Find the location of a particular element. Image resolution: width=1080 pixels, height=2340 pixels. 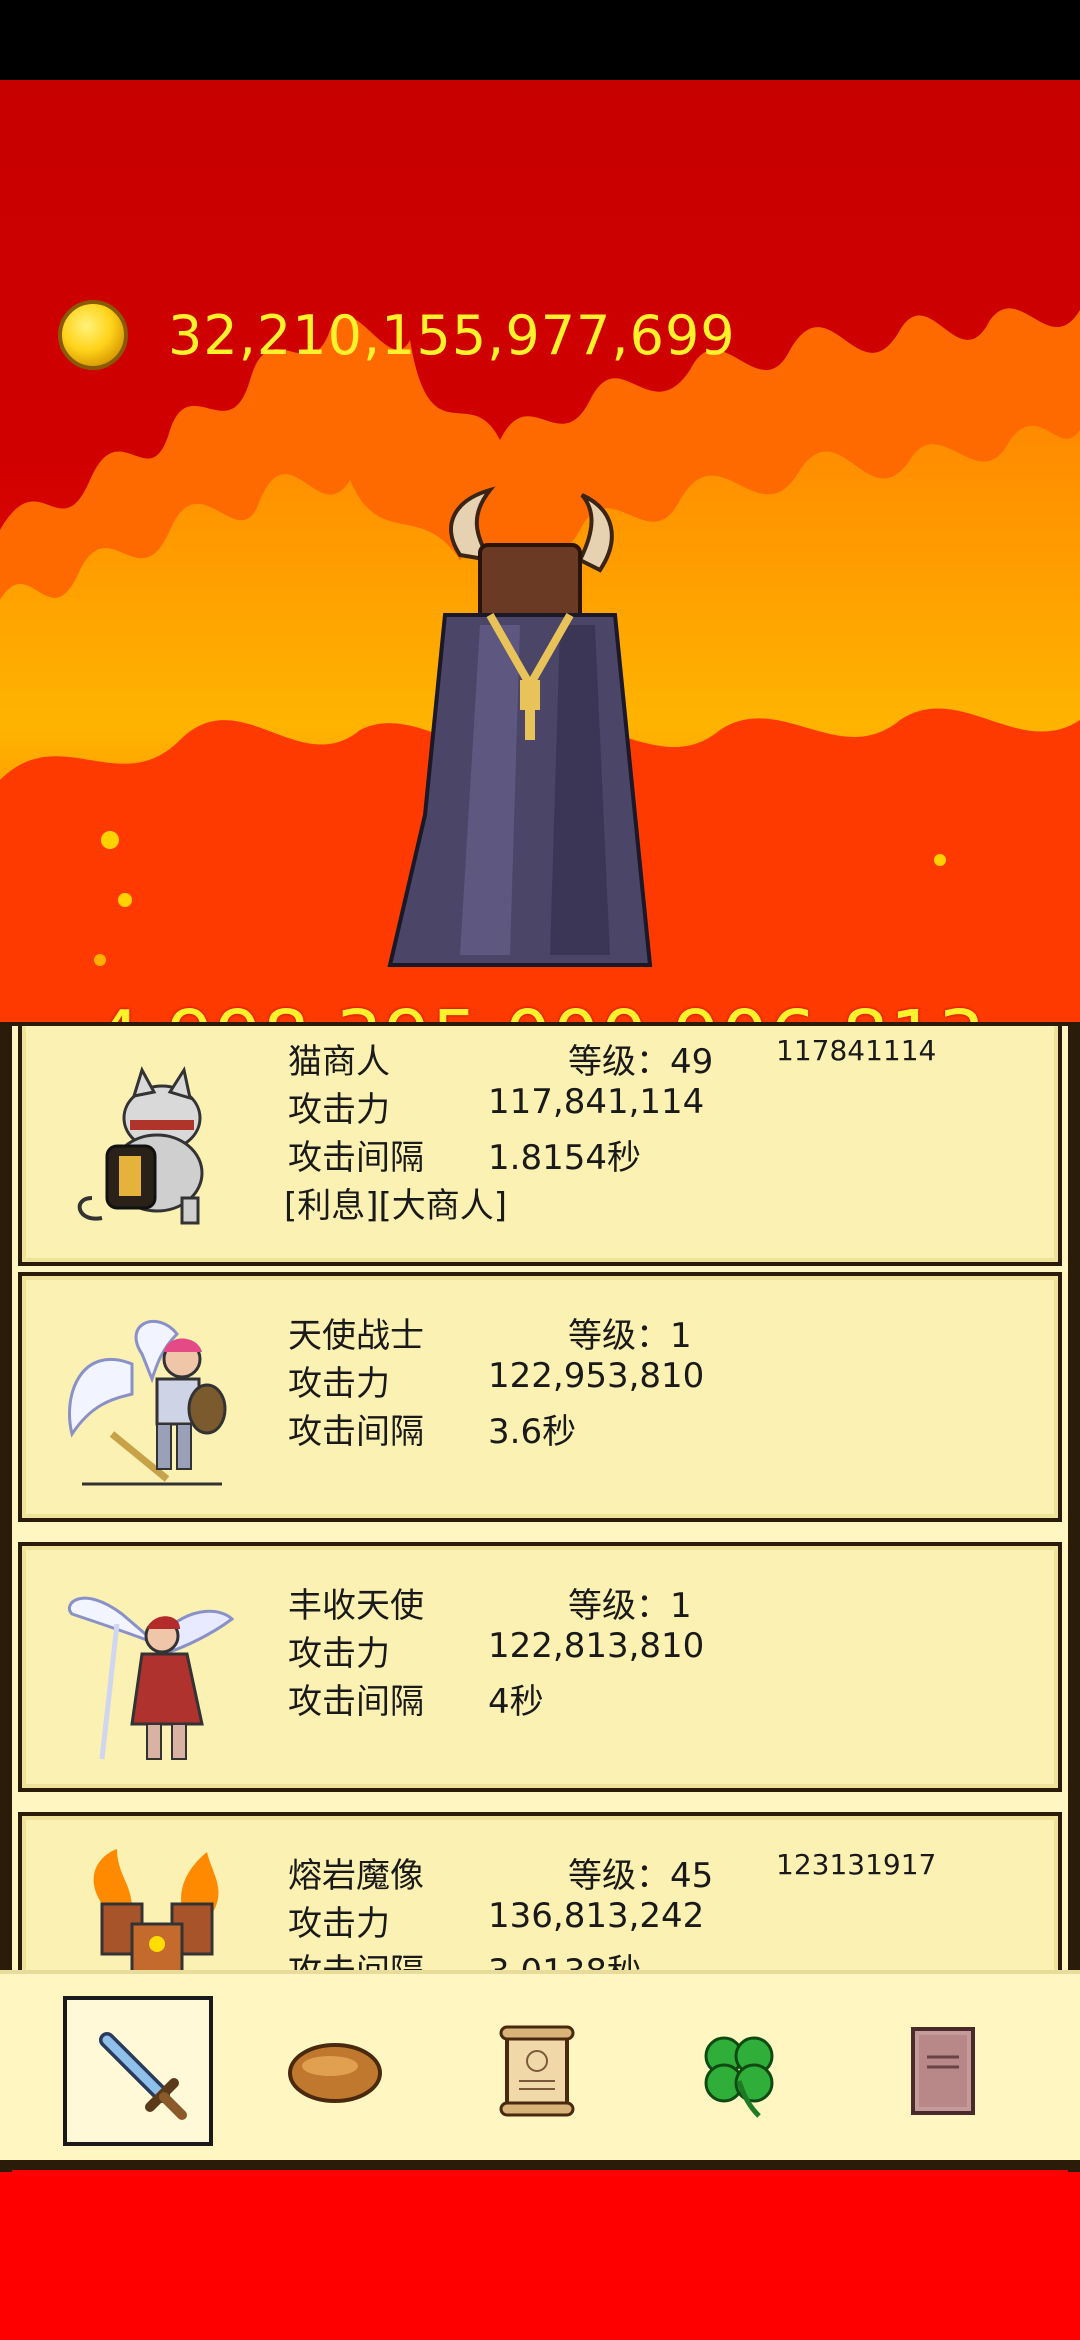

bottom-tab-bar is located at coordinates (540, 2070).